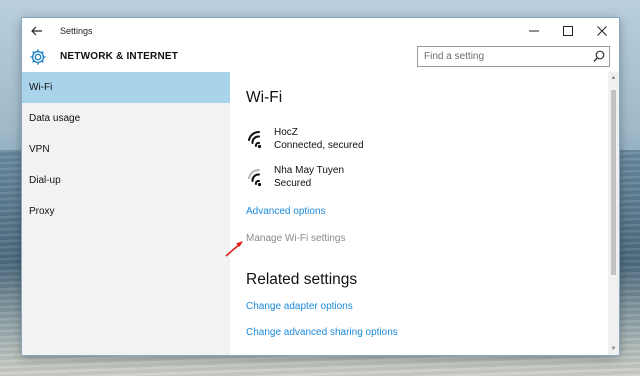  I want to click on wifi-medium-icon, so click(255, 177).